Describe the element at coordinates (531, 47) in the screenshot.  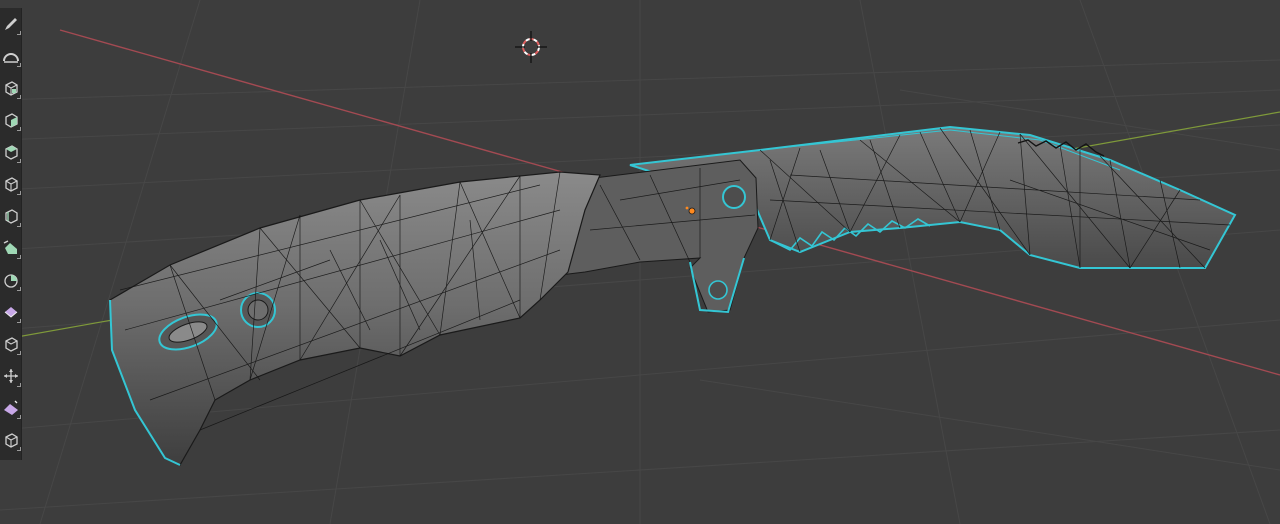
I see `3d-cursor` at that location.